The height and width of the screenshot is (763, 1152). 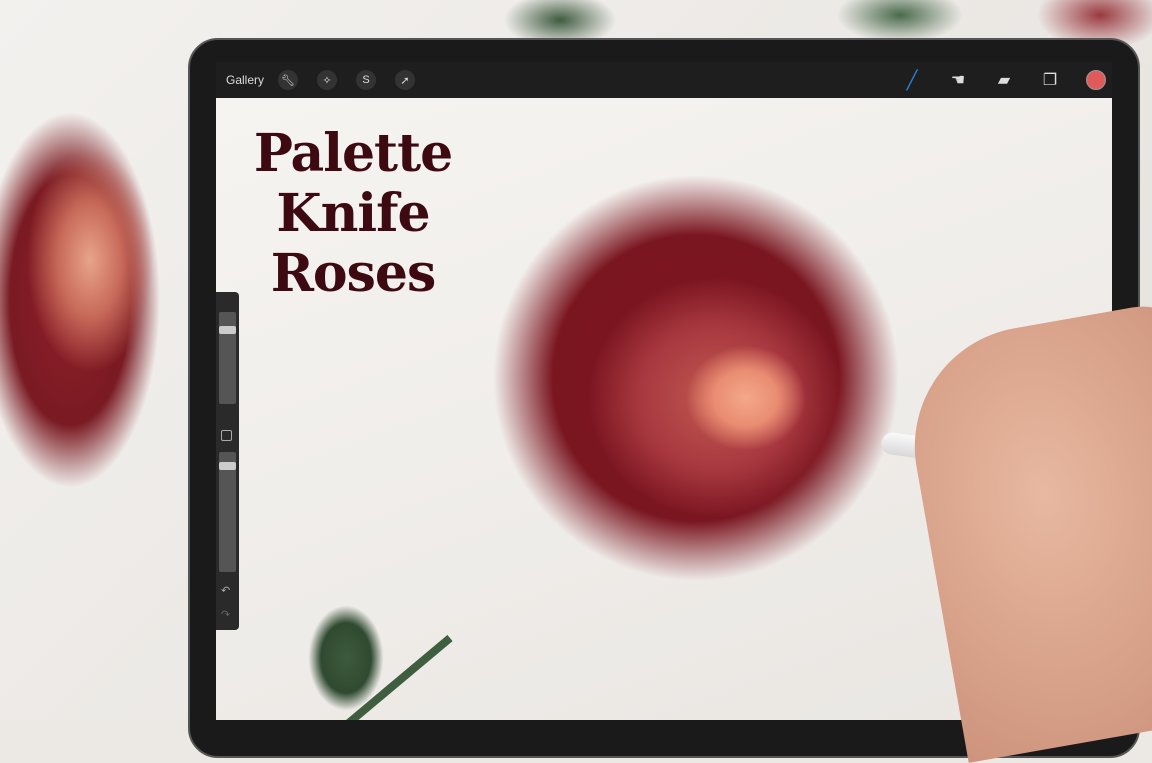 What do you see at coordinates (327, 80) in the screenshot?
I see `magic-wand-icon: ✧` at bounding box center [327, 80].